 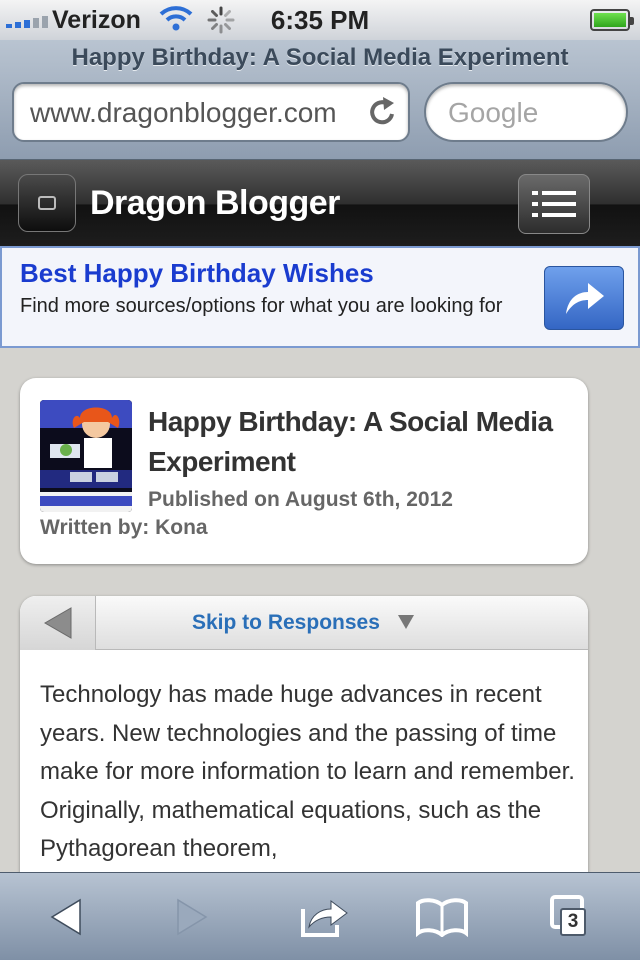 I want to click on ad-title: Best Happy Birthday Wishes, so click(x=197, y=273).